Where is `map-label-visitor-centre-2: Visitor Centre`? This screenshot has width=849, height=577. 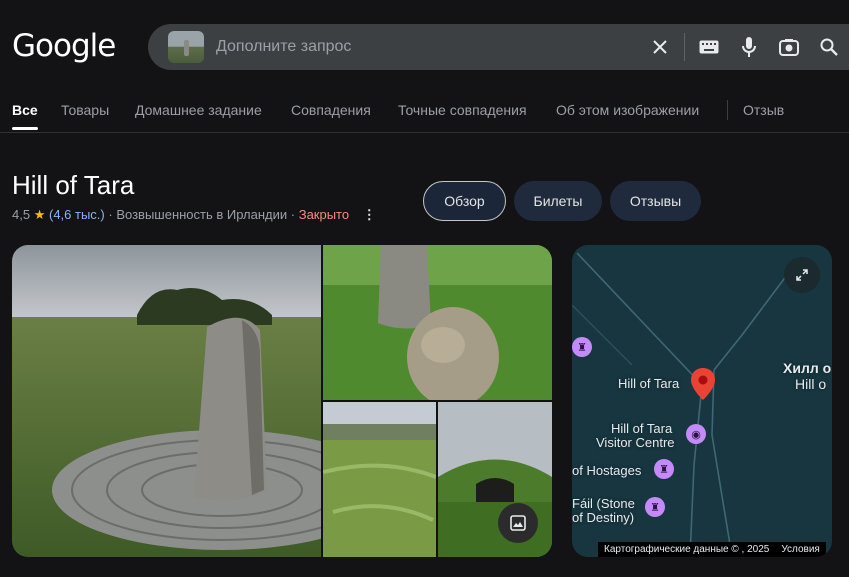 map-label-visitor-centre-2: Visitor Centre is located at coordinates (635, 443).